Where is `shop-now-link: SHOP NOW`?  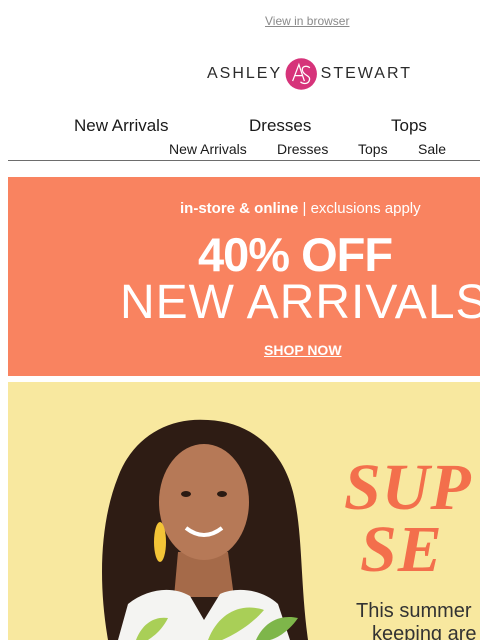
shop-now-link: SHOP NOW is located at coordinates (303, 350).